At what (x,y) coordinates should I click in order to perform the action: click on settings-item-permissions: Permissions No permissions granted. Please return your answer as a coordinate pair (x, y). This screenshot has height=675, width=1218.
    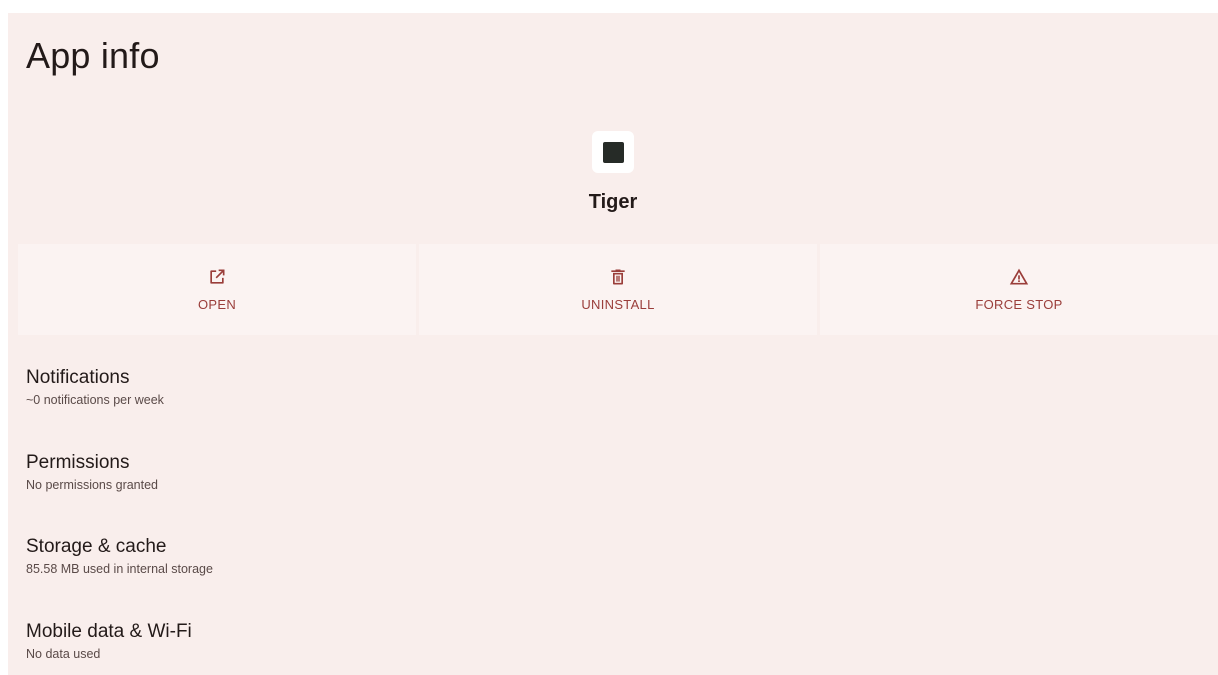
    Looking at the image, I should click on (616, 493).